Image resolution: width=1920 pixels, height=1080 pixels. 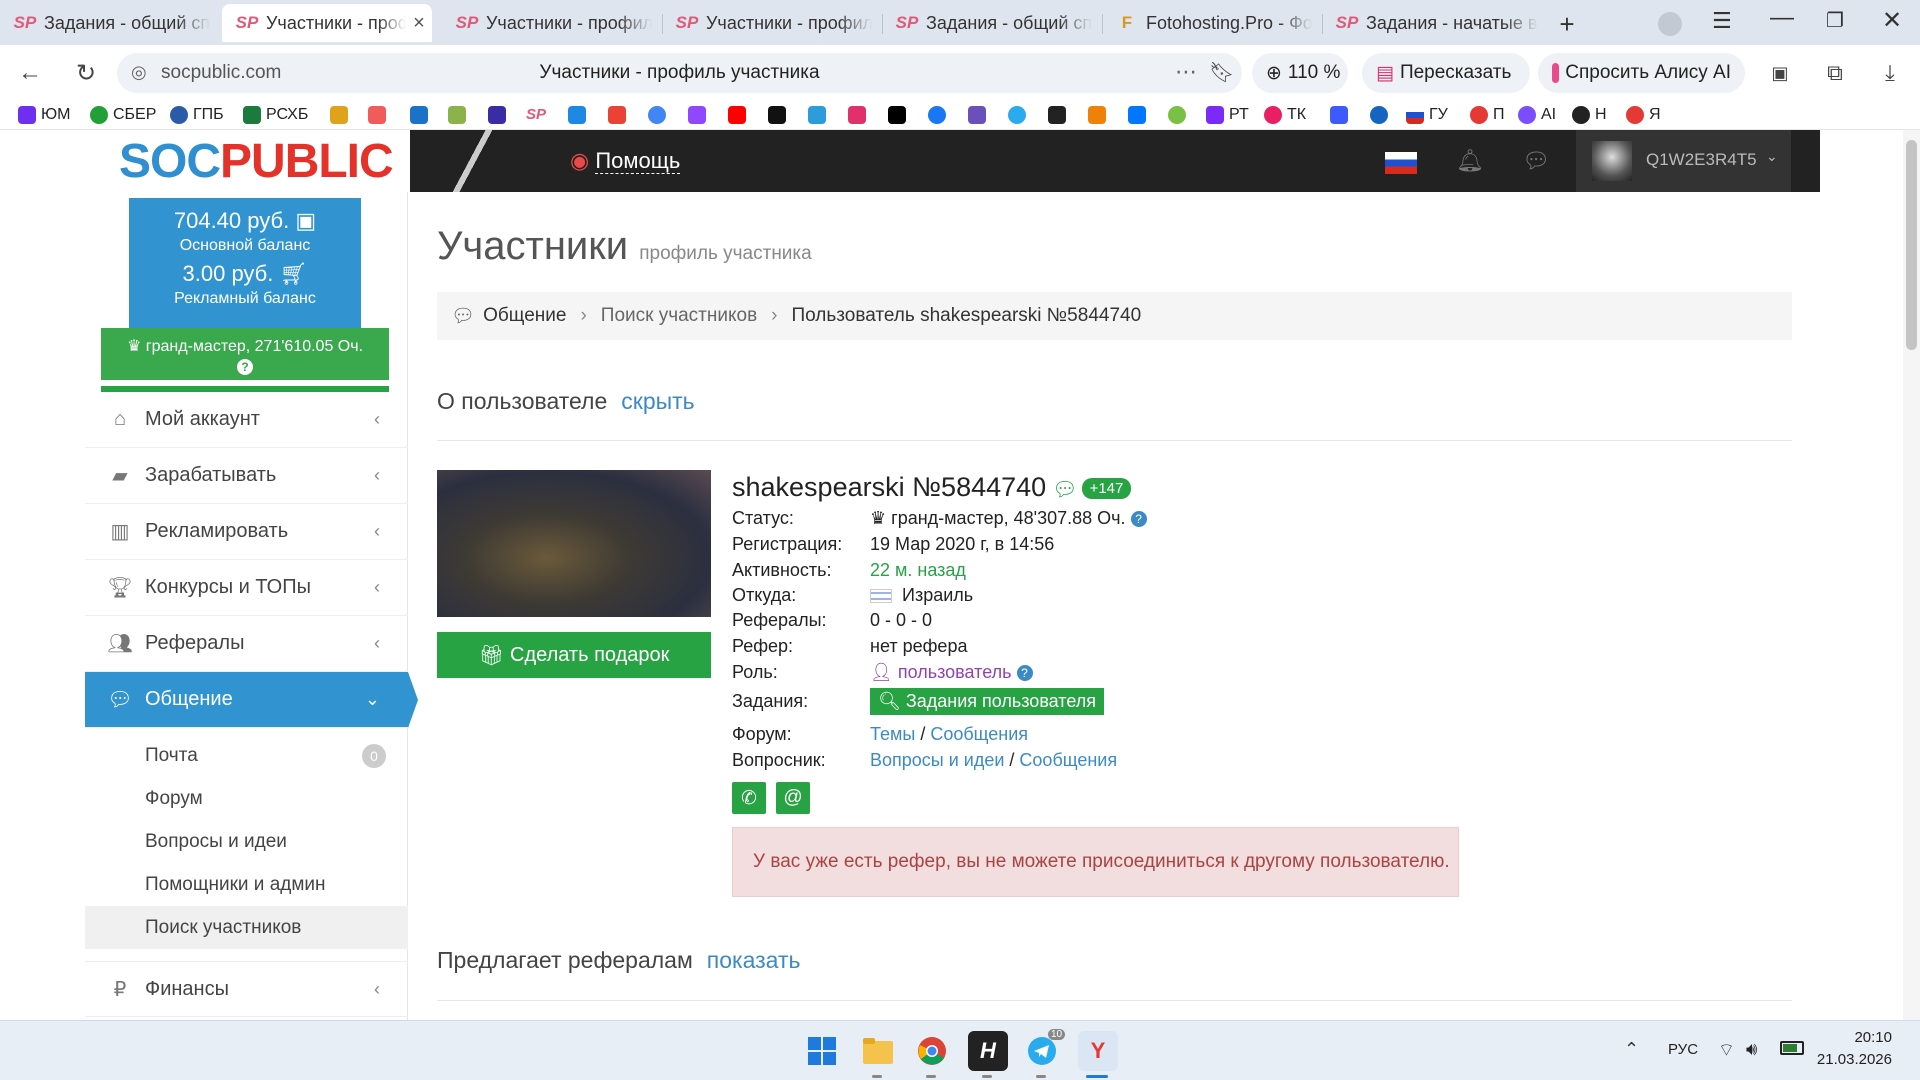 I want to click on show-link: показать, so click(x=754, y=960).